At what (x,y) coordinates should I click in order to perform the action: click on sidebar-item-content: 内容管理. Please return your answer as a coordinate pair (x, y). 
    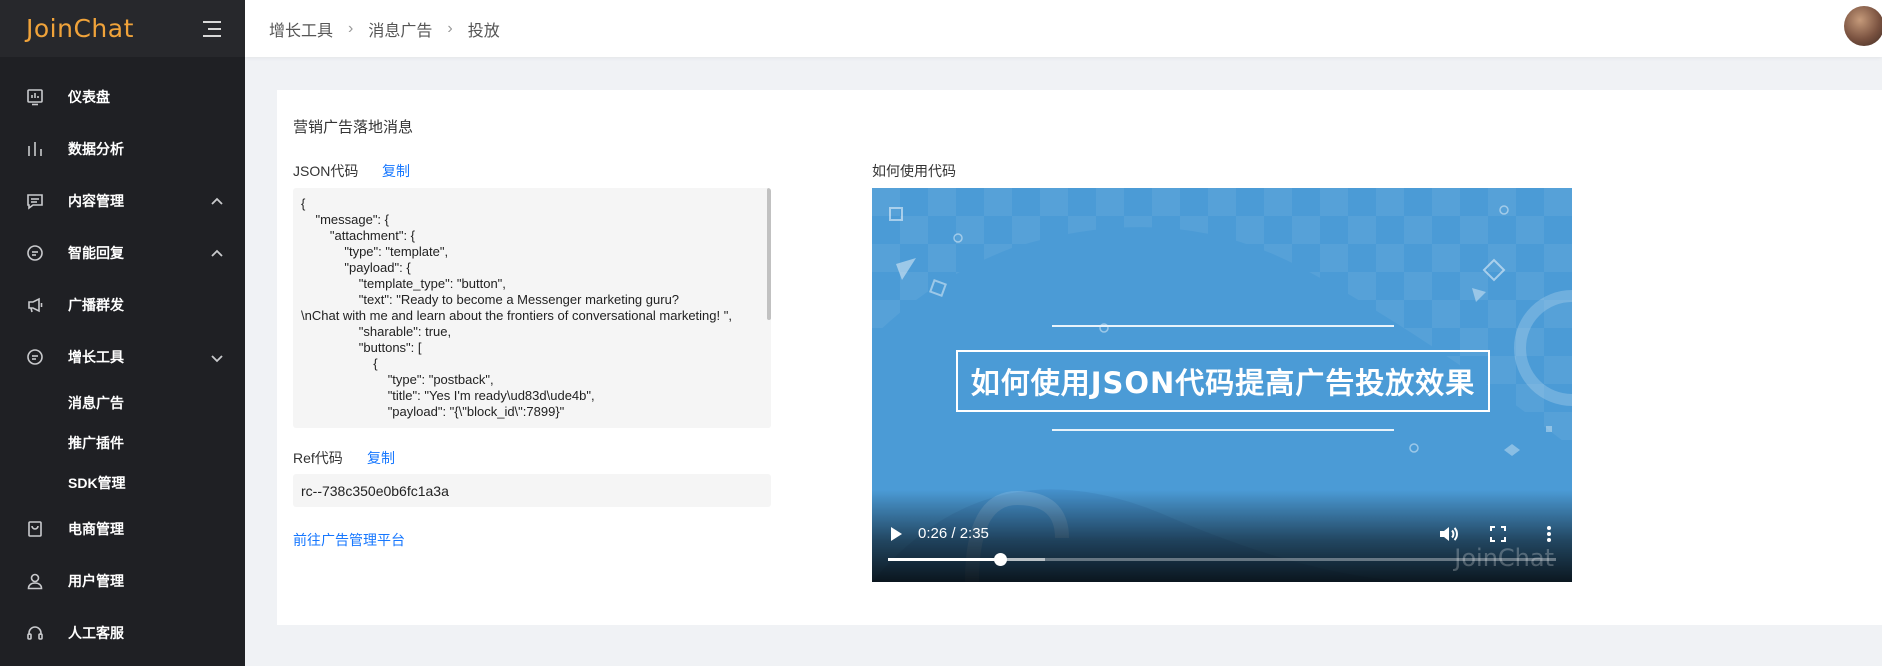
    Looking at the image, I should click on (122, 201).